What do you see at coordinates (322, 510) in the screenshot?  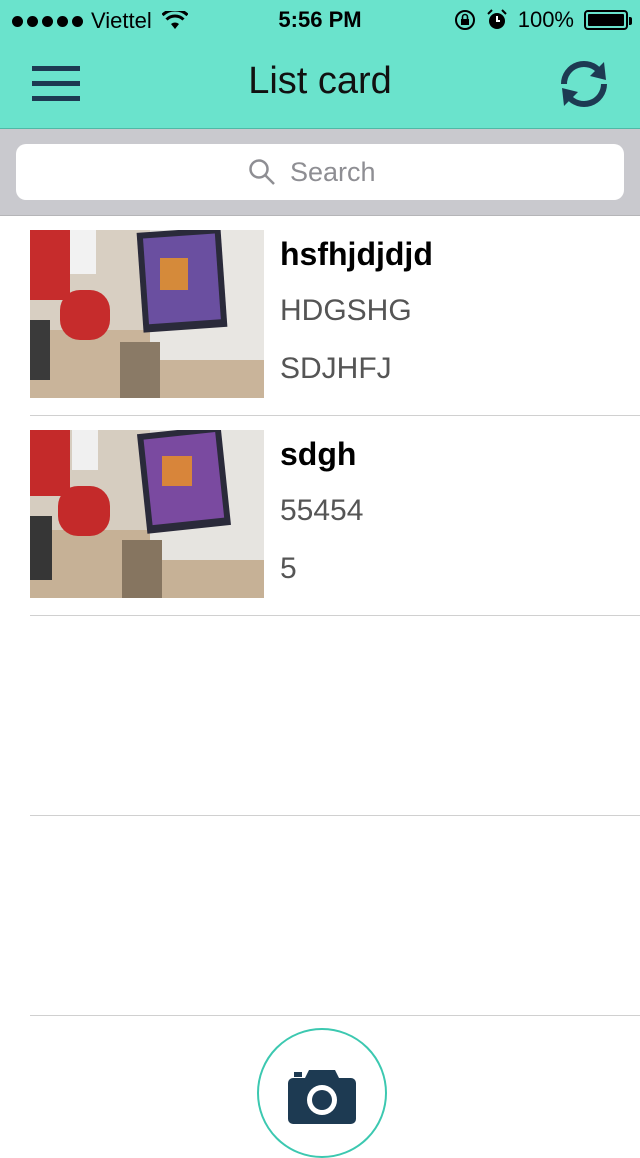 I see `card-subtitle: 55454` at bounding box center [322, 510].